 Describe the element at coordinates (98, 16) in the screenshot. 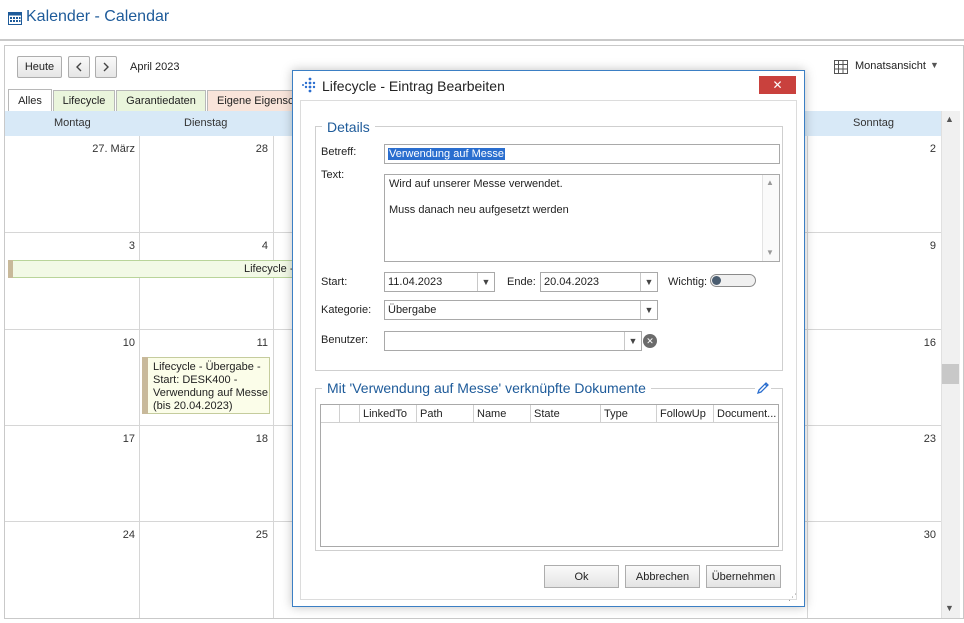

I see `page-title: Kalender - Calendar` at that location.